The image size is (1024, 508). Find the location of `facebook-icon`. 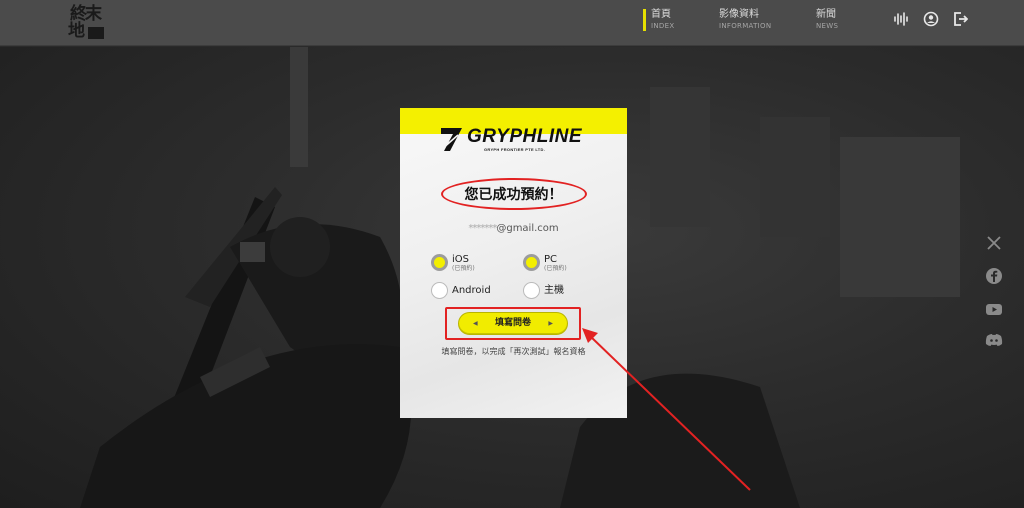

facebook-icon is located at coordinates (994, 276).